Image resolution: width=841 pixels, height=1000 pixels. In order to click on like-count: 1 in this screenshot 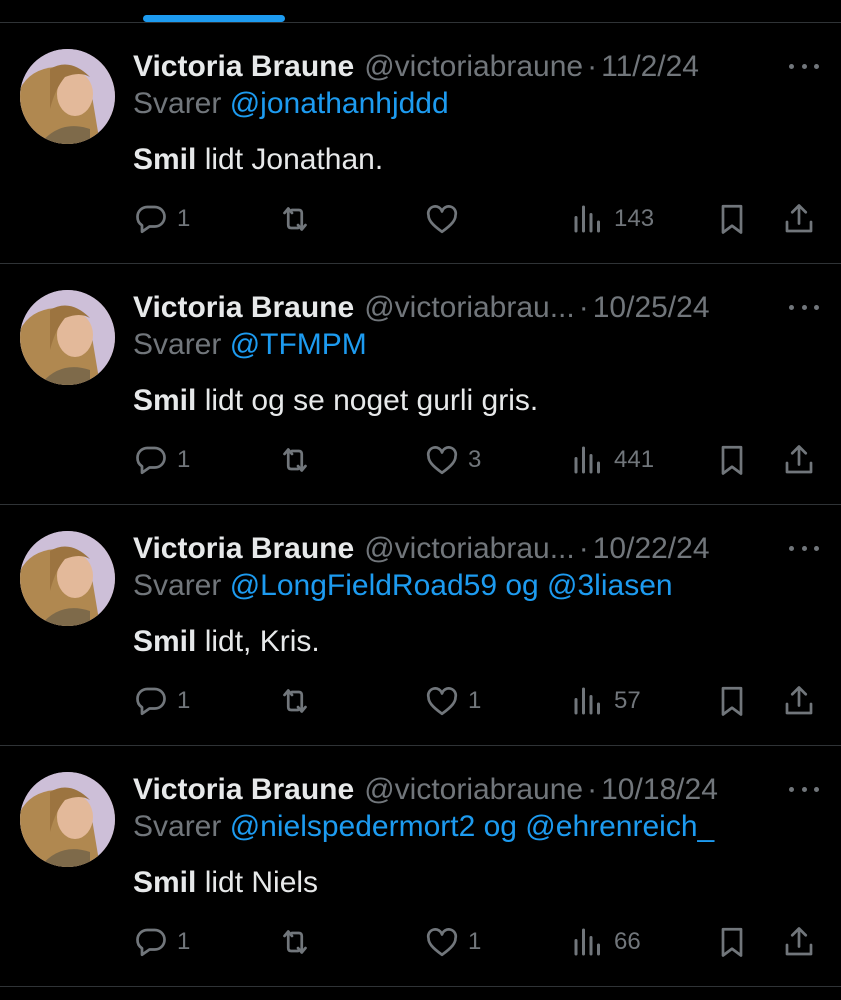, I will do `click(475, 700)`.